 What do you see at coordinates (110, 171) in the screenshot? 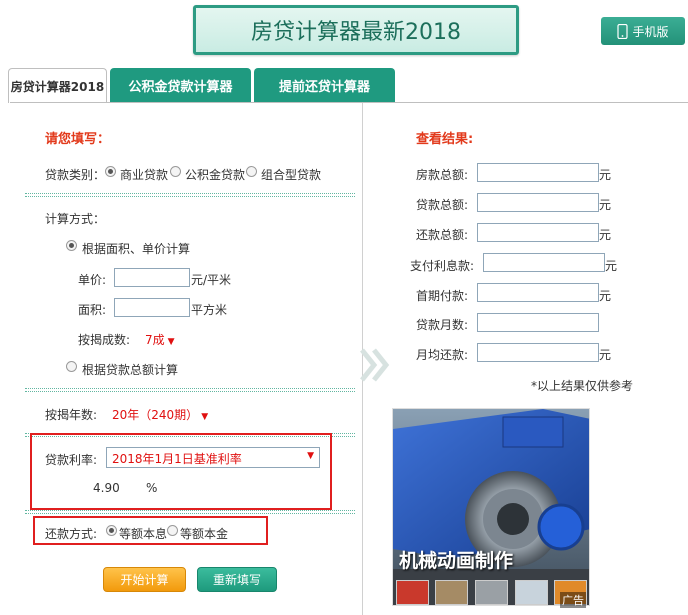
I see `loan-type-radio-commercial` at bounding box center [110, 171].